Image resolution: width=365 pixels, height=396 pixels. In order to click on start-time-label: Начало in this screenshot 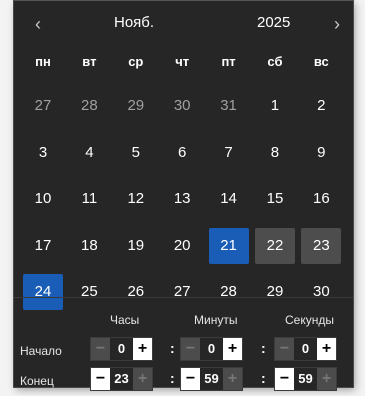, I will do `click(41, 351)`.